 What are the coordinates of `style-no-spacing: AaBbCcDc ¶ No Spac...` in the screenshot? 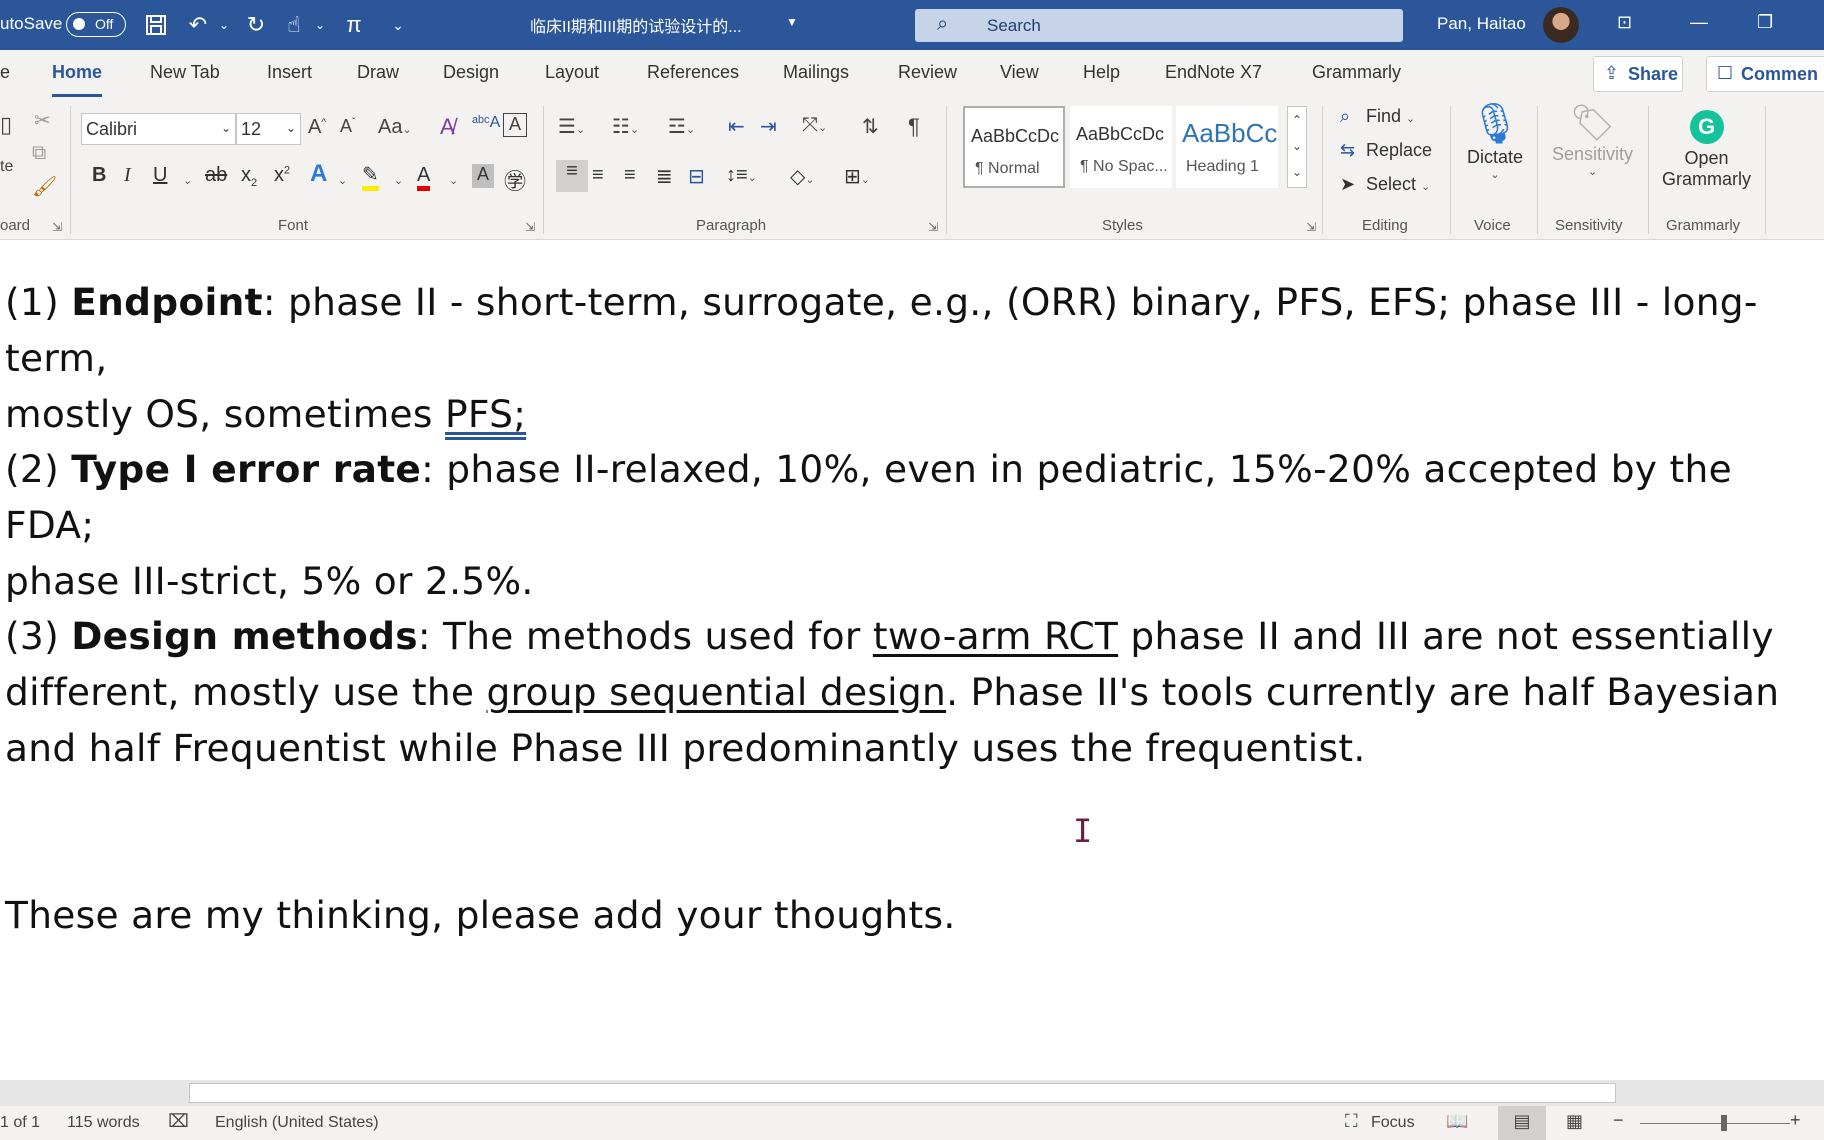 It's located at (1121, 147).